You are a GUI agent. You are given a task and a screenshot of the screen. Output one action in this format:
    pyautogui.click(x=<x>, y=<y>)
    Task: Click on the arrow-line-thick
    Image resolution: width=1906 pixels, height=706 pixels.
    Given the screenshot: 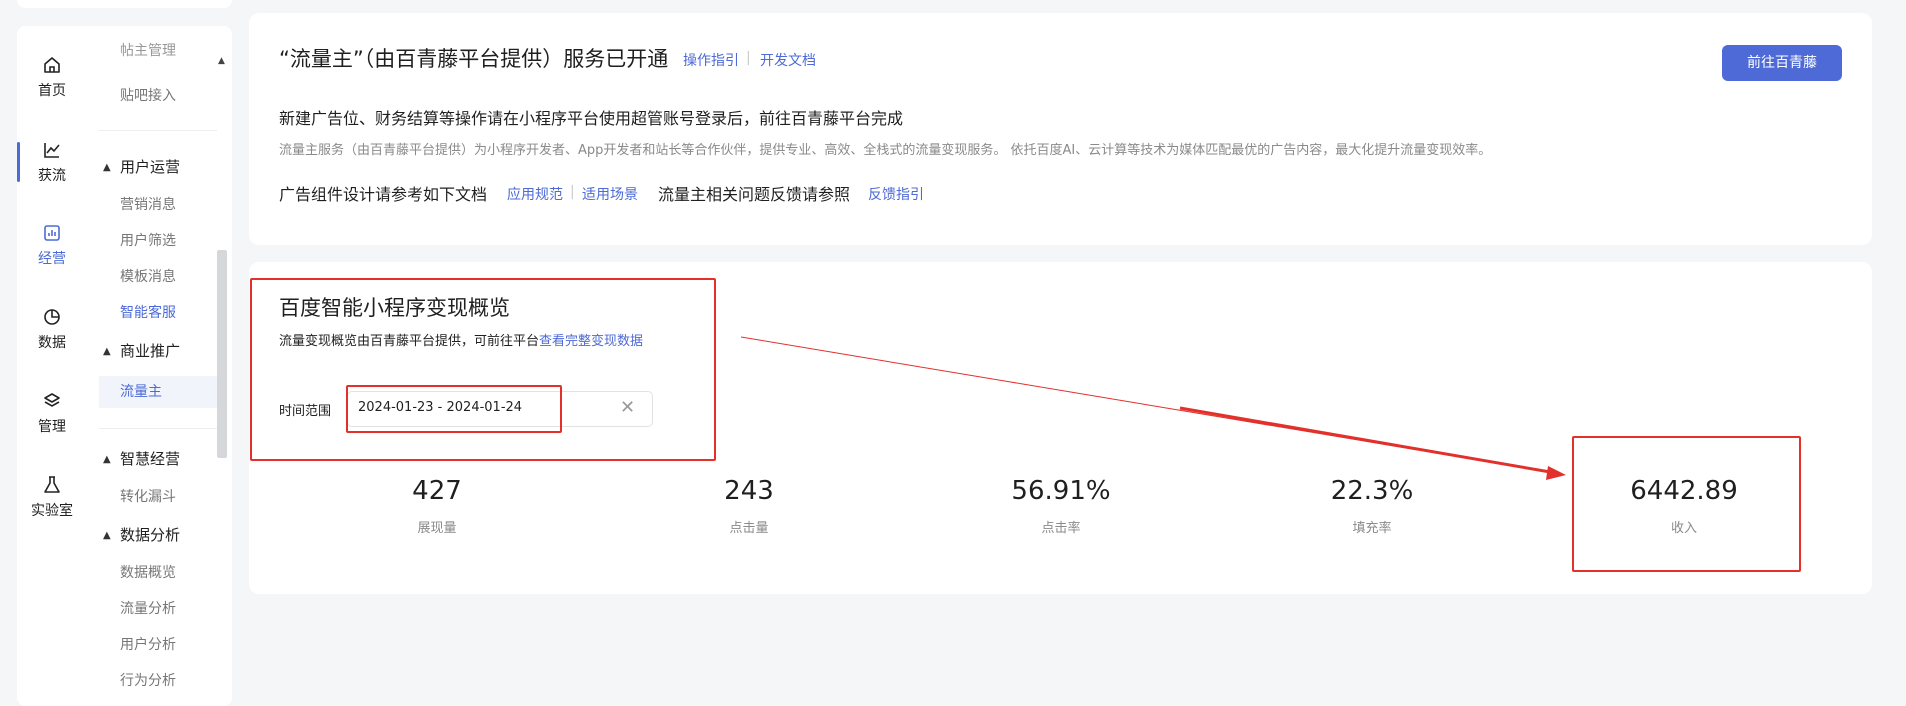 What is the action you would take?
    pyautogui.click(x=1368, y=440)
    